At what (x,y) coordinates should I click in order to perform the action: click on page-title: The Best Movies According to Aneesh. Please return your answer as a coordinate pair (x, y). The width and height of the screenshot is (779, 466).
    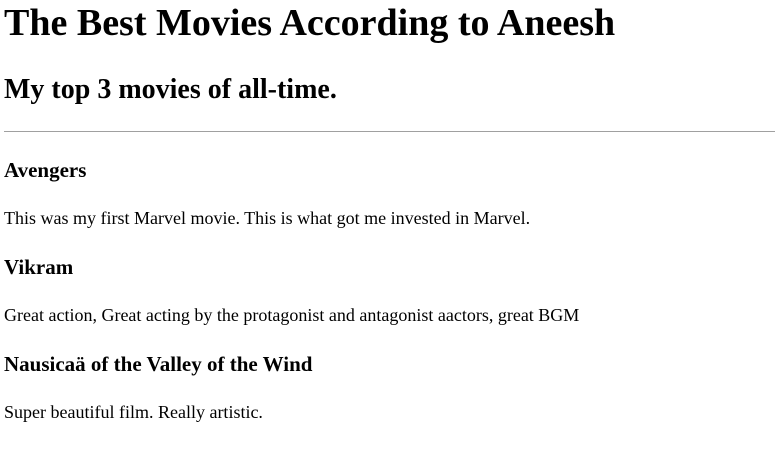
    Looking at the image, I should click on (310, 23).